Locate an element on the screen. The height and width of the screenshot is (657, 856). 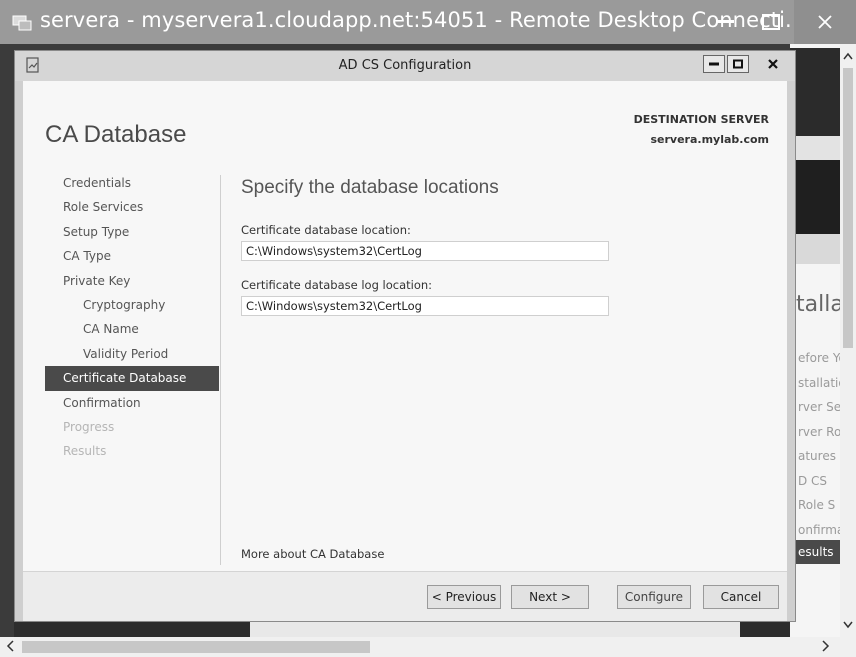
background-heading-fragment: talla is located at coordinates (820, 304).